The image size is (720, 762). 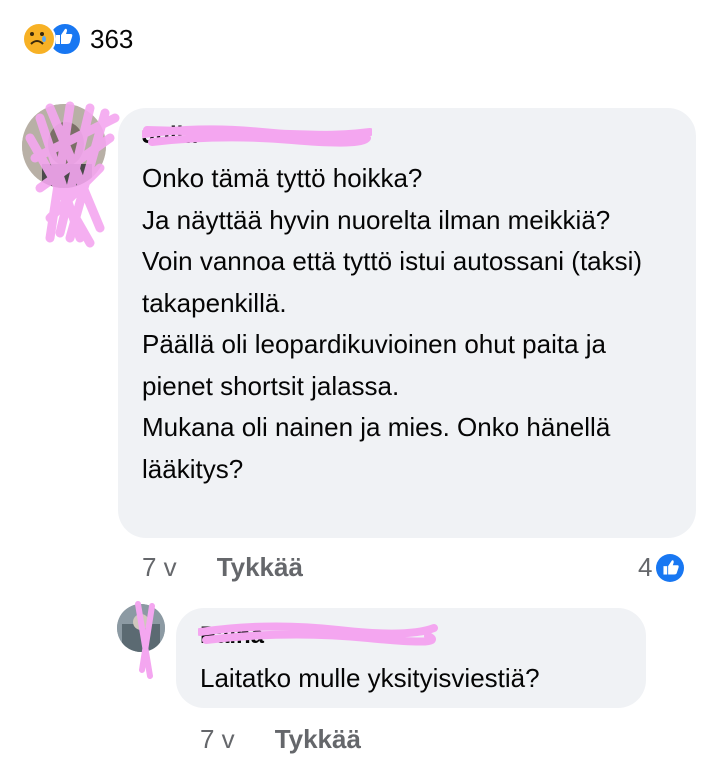 What do you see at coordinates (159, 567) in the screenshot?
I see `comment-timestamp: 7 v` at bounding box center [159, 567].